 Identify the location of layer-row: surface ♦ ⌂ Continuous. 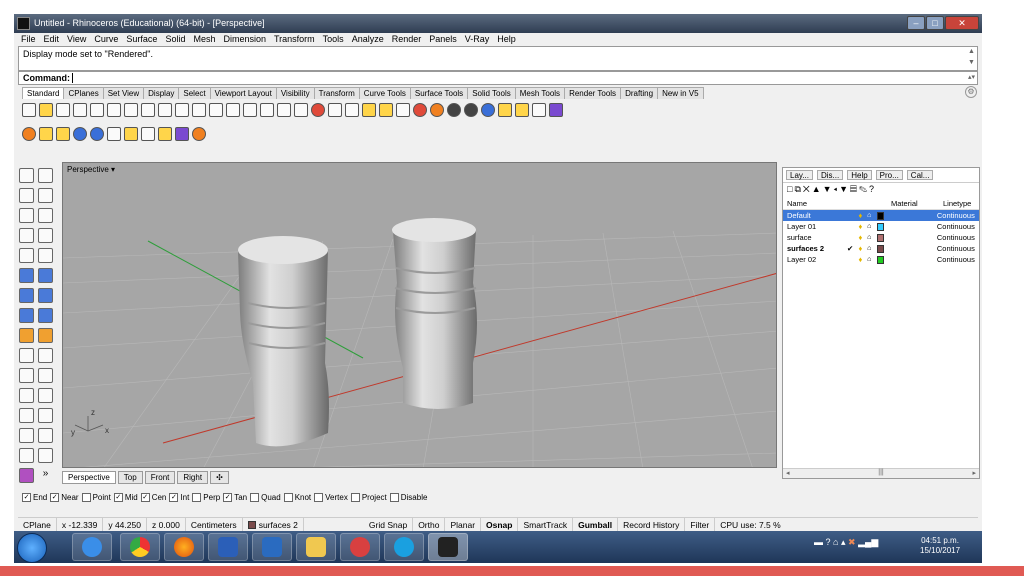
(881, 237).